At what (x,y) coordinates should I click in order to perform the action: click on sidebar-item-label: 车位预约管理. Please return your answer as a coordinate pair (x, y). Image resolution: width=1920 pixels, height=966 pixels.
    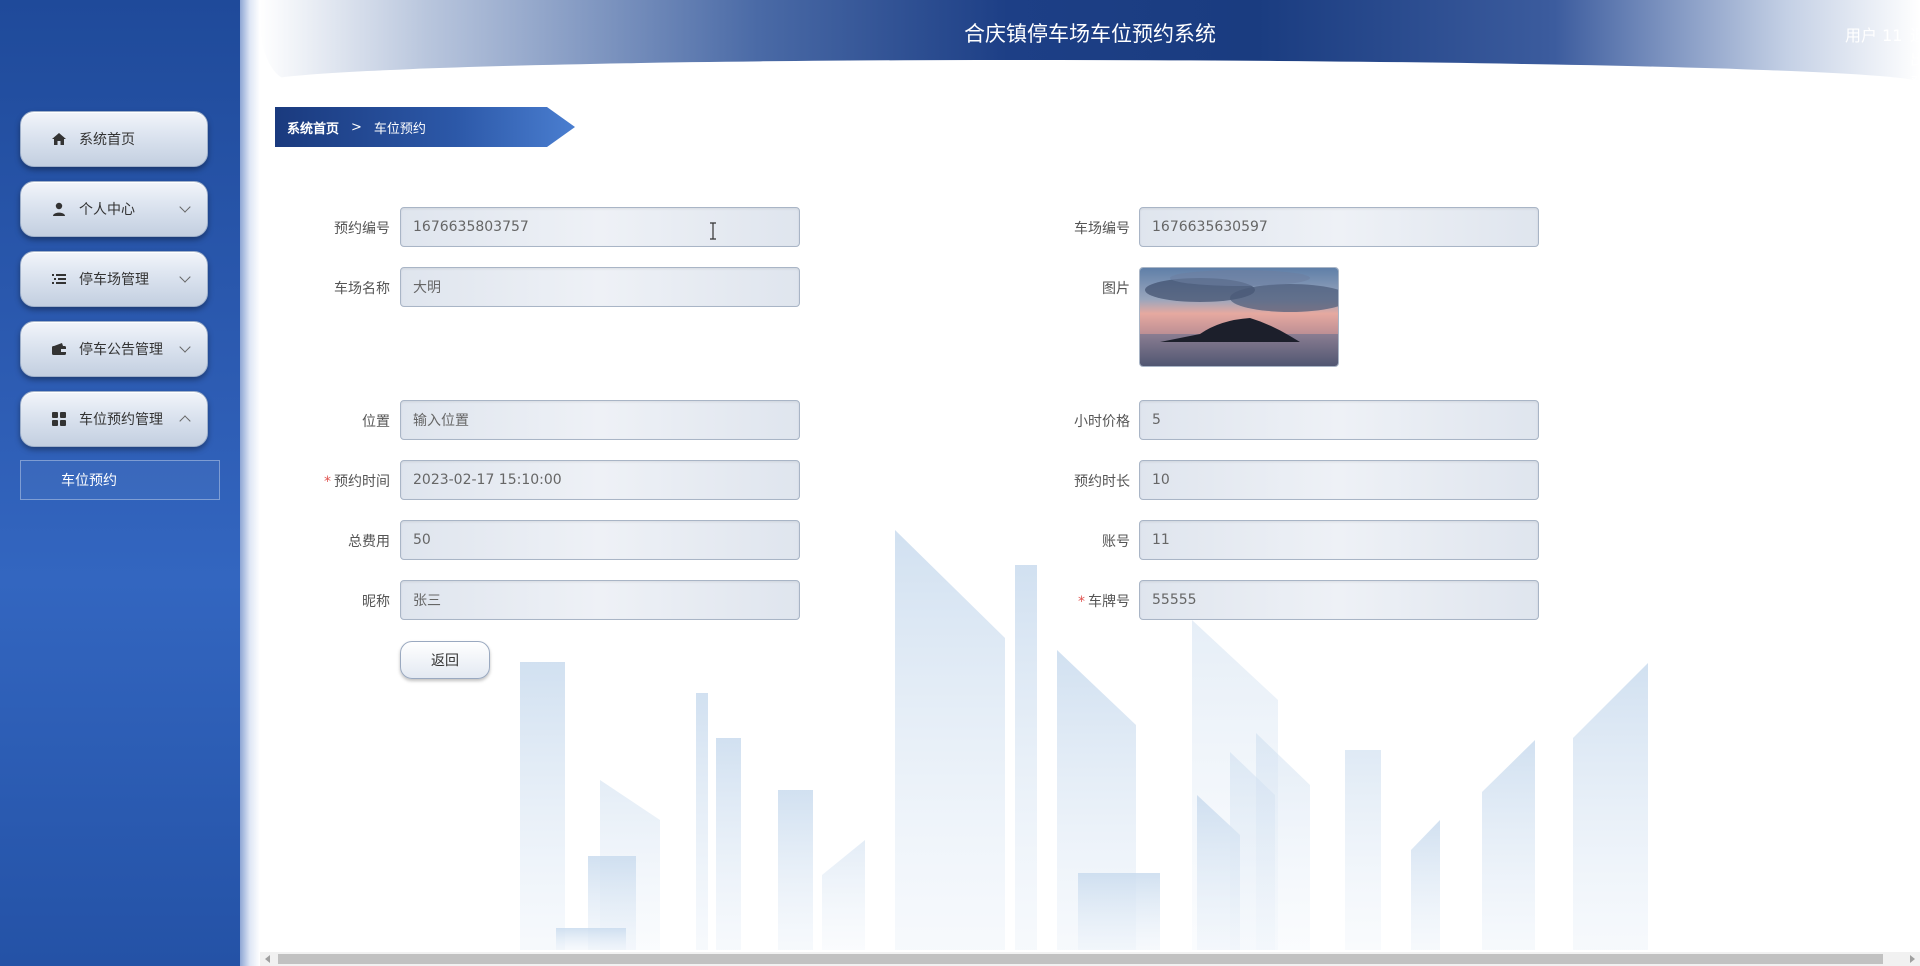
    Looking at the image, I should click on (121, 420).